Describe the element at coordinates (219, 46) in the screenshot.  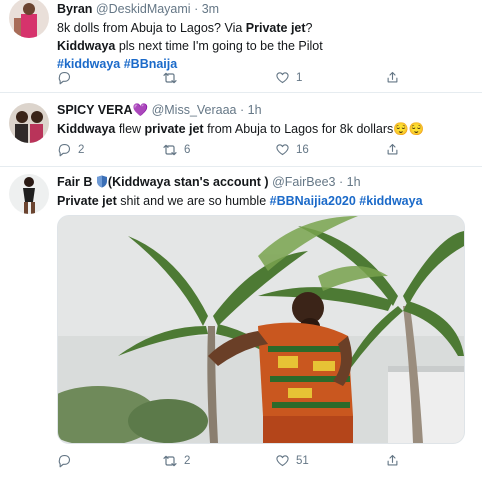
I see `text: pls next time I'm going to be the Pilot` at that location.